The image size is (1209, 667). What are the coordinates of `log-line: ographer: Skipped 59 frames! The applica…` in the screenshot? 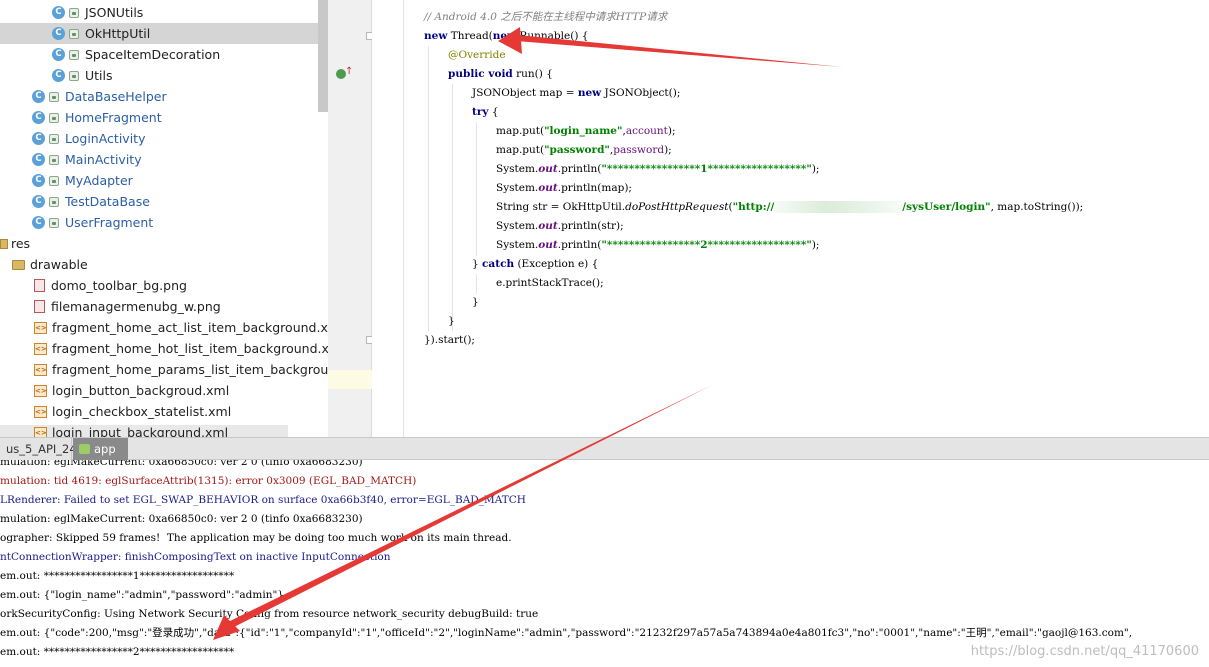 It's located at (256, 538).